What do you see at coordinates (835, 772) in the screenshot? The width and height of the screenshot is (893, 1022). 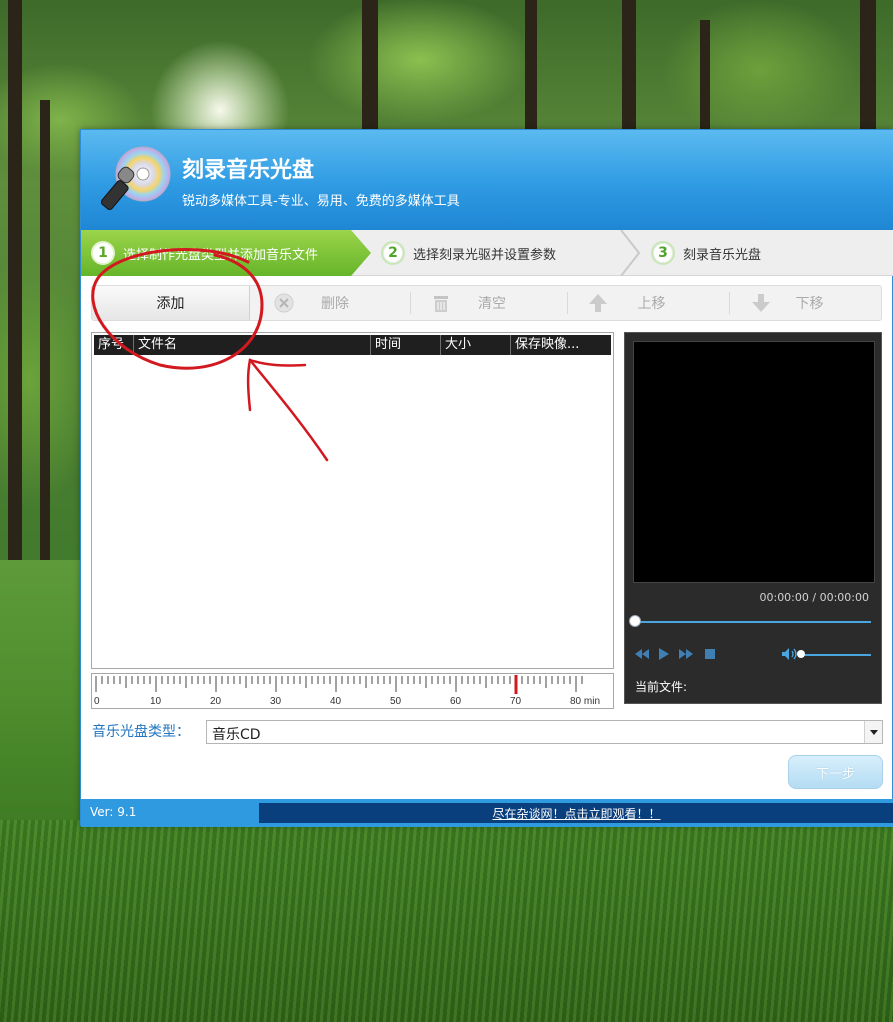 I see `next-step-button: 下一步` at bounding box center [835, 772].